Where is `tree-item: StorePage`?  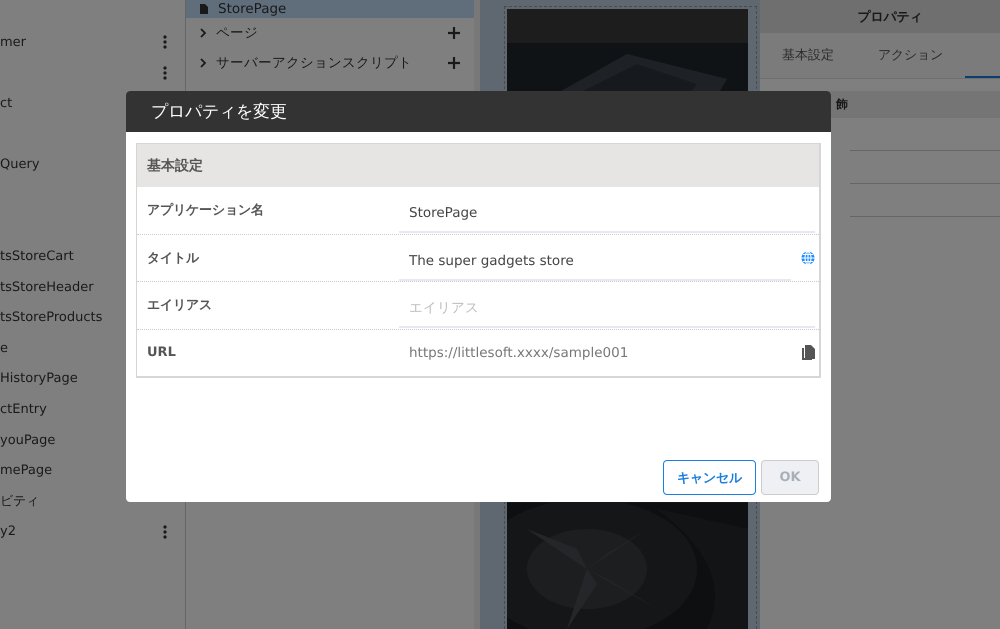
tree-item: StorePage is located at coordinates (330, 9).